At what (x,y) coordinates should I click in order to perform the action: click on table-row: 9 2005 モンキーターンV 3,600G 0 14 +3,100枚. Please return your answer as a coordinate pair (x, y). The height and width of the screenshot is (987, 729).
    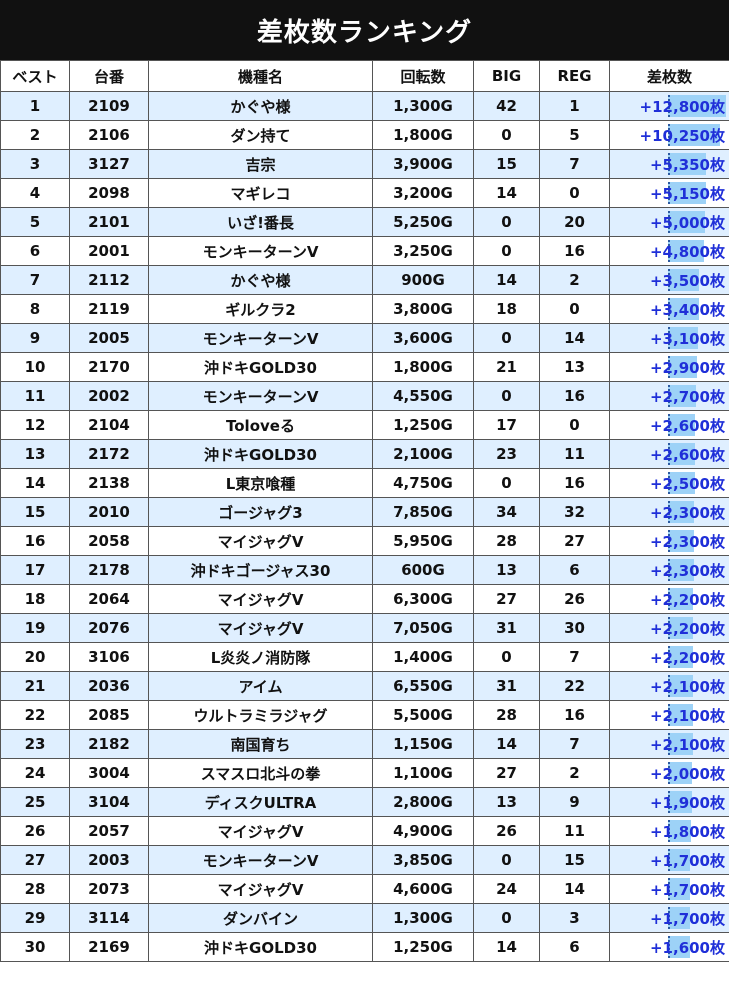
    Looking at the image, I should click on (364, 338).